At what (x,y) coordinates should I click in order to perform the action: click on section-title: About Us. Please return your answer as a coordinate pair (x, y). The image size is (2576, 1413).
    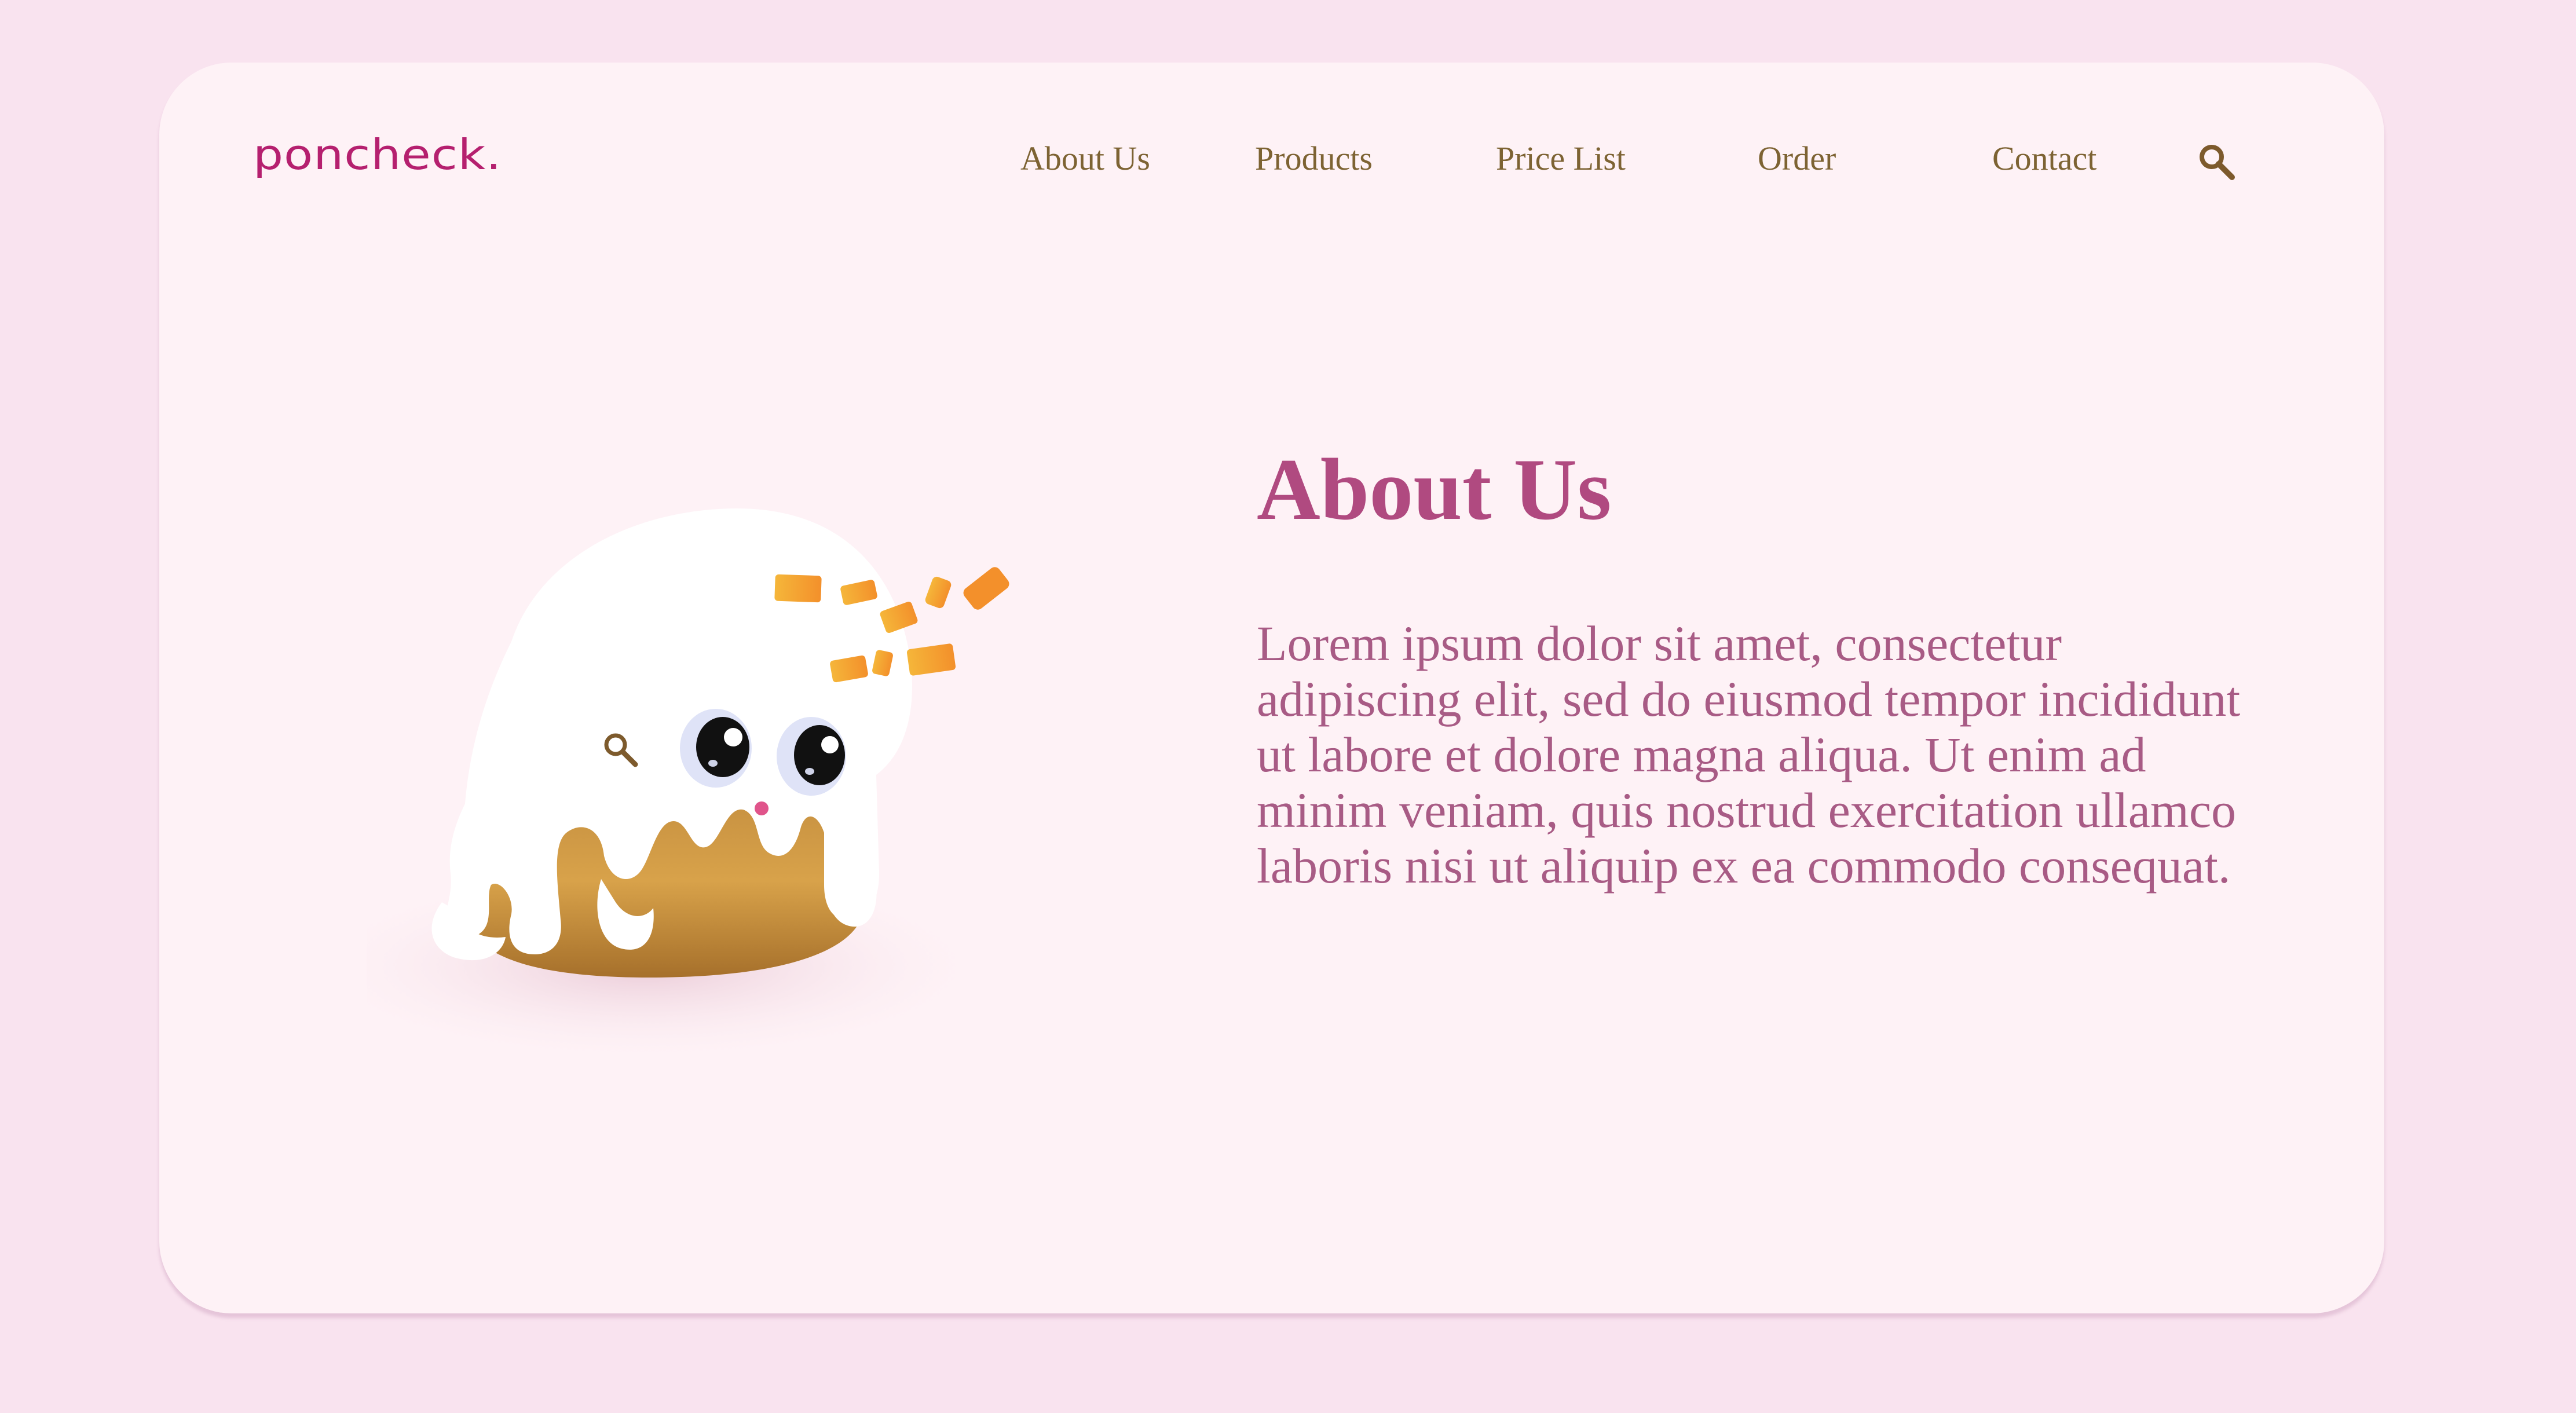
    Looking at the image, I should click on (1434, 489).